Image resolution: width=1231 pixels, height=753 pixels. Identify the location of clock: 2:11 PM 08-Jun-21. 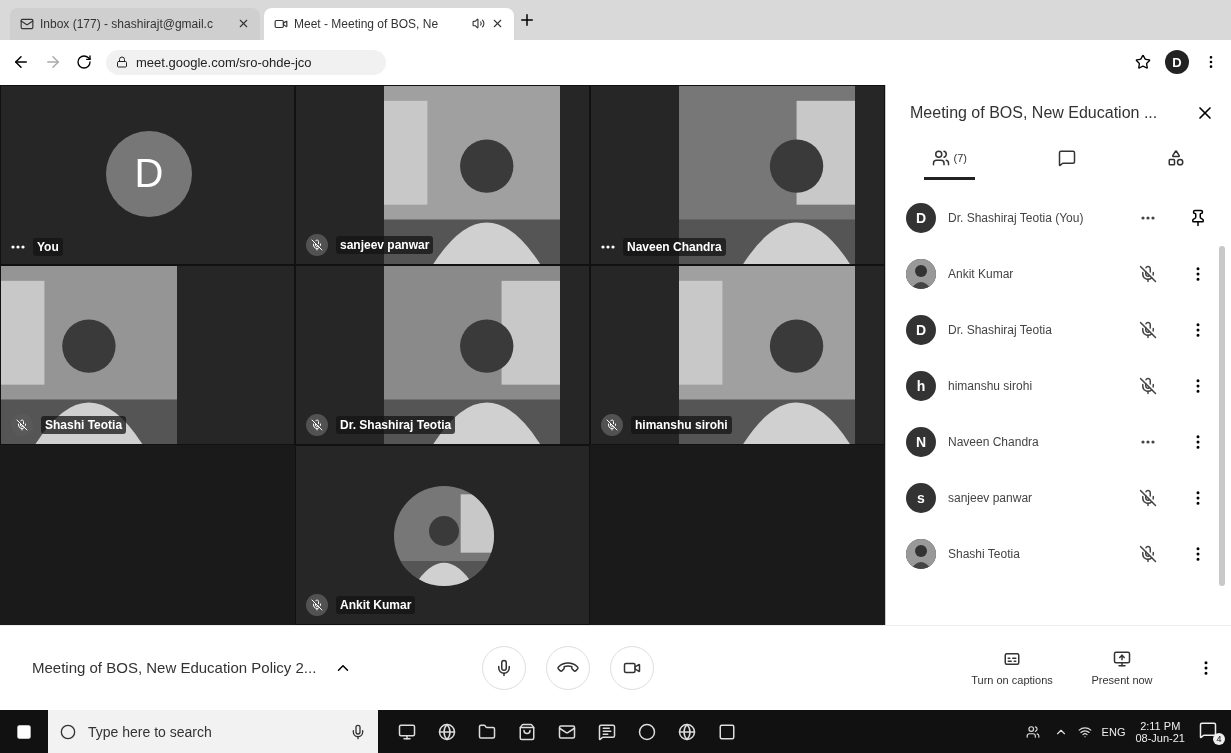
(1160, 731).